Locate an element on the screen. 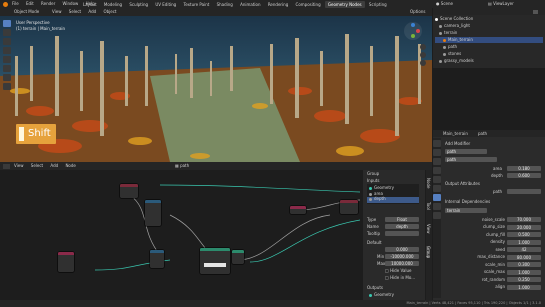 Image resolution: width=545 pixels, height=307 pixels. scene-selector: ● Scene is located at coordinates (444, 4).